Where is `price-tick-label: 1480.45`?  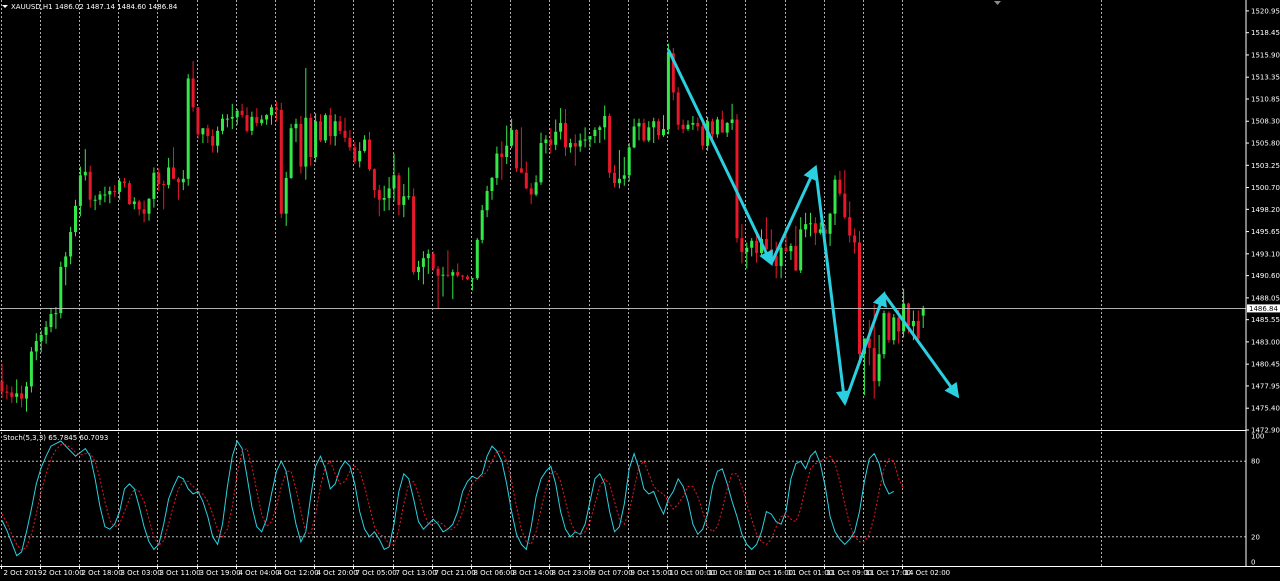
price-tick-label: 1480.45 is located at coordinates (1265, 365).